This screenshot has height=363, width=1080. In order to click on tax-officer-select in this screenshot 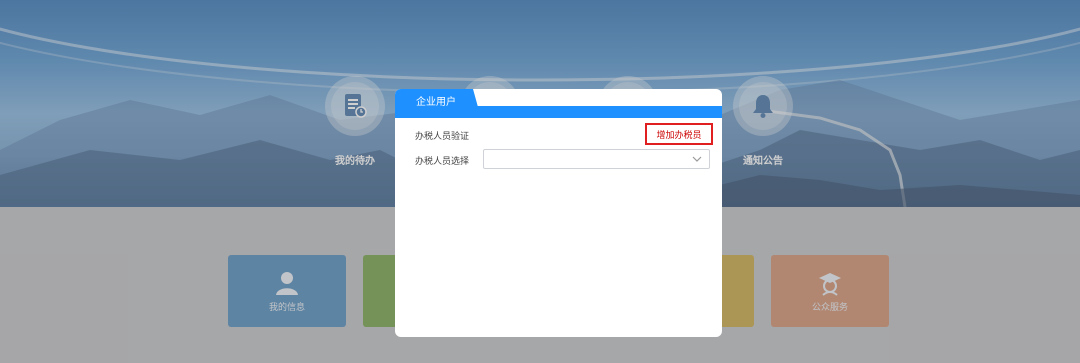, I will do `click(596, 159)`.